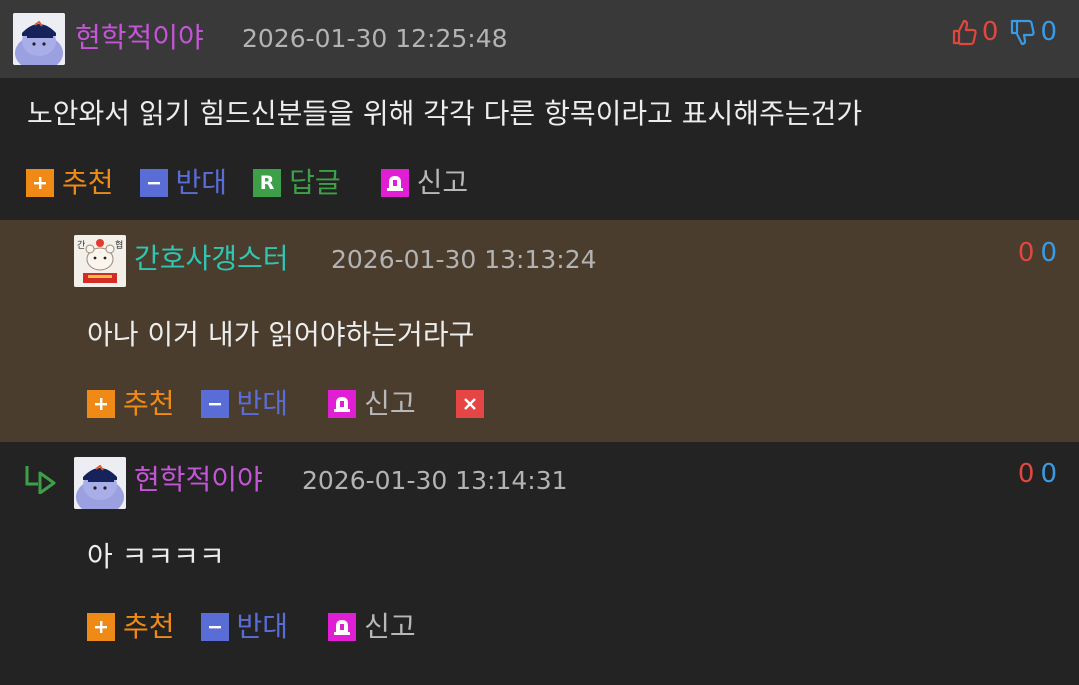  Describe the element at coordinates (1022, 32) in the screenshot. I see `thumbs-down-icon` at that location.